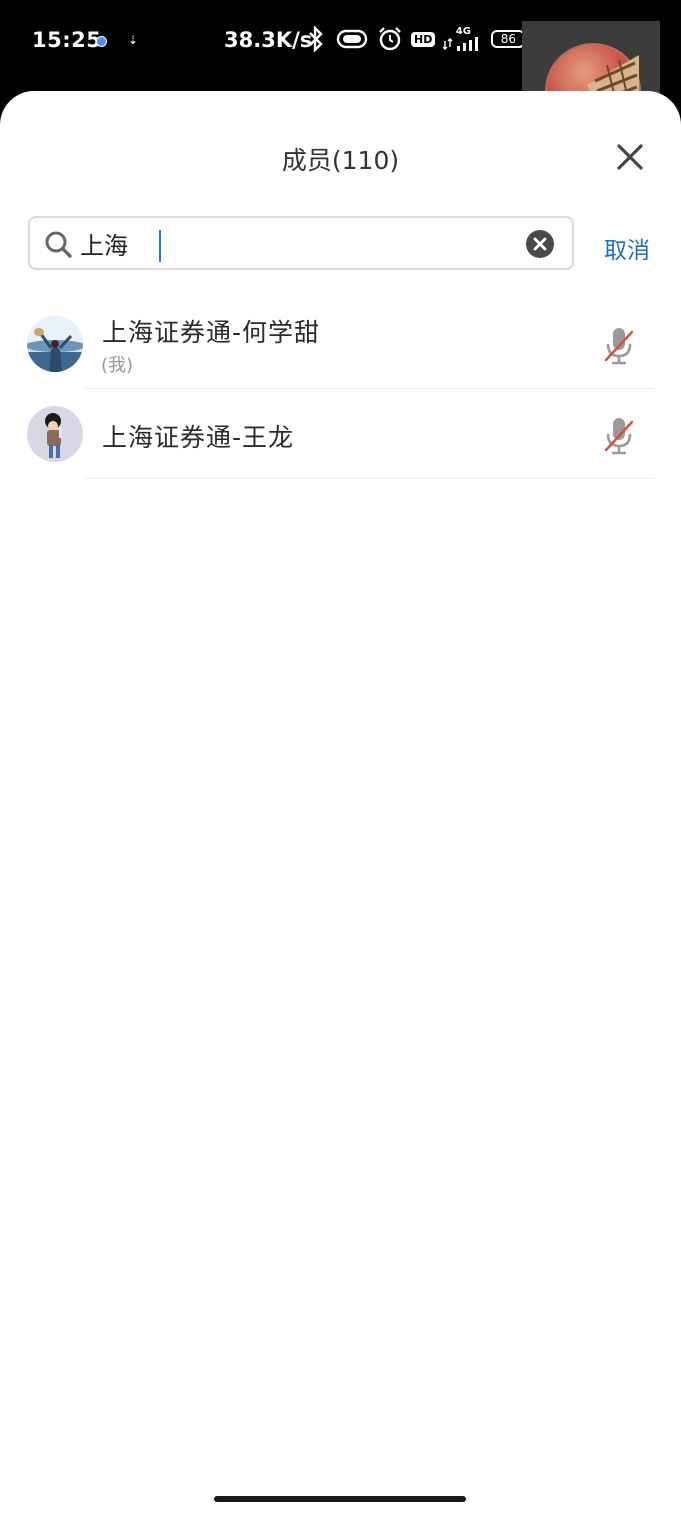 The image size is (681, 1513). Describe the element at coordinates (198, 437) in the screenshot. I see `member-name: 上海证券通-王龙` at that location.